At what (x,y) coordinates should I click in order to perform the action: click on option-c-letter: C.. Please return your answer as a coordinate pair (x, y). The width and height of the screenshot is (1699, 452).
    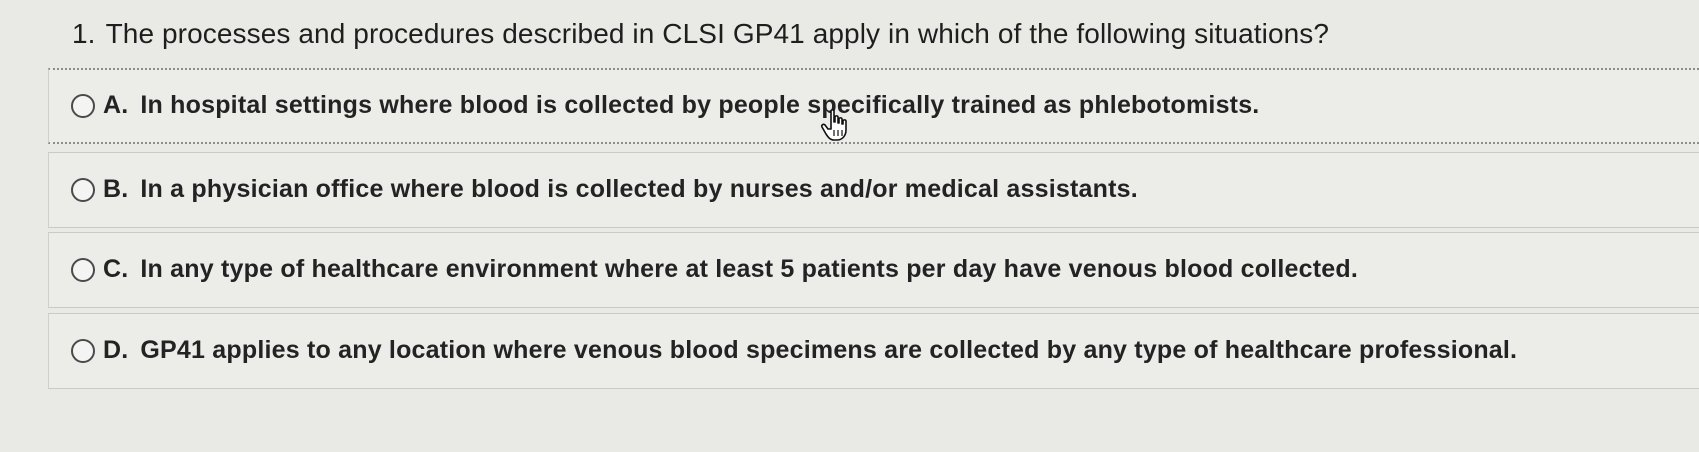
    Looking at the image, I should click on (116, 268).